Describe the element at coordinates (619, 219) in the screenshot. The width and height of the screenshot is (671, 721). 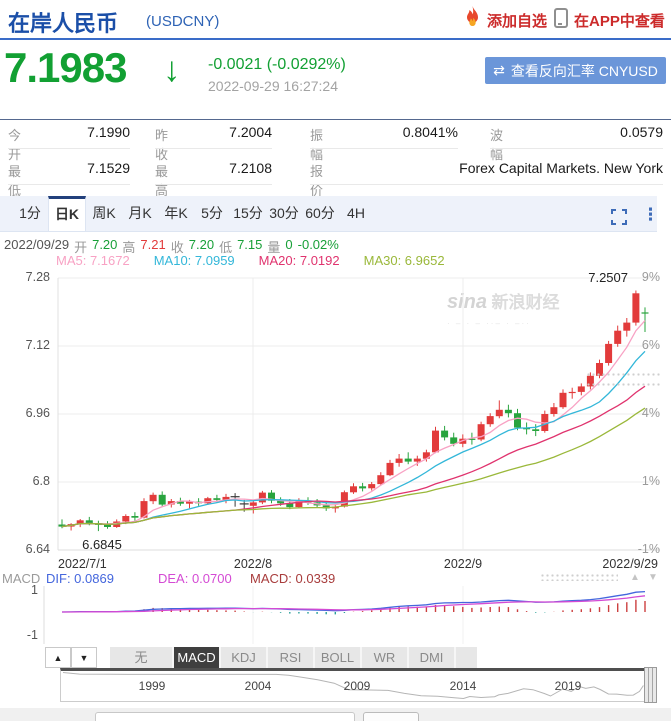
I see `fullscreen-icon` at that location.